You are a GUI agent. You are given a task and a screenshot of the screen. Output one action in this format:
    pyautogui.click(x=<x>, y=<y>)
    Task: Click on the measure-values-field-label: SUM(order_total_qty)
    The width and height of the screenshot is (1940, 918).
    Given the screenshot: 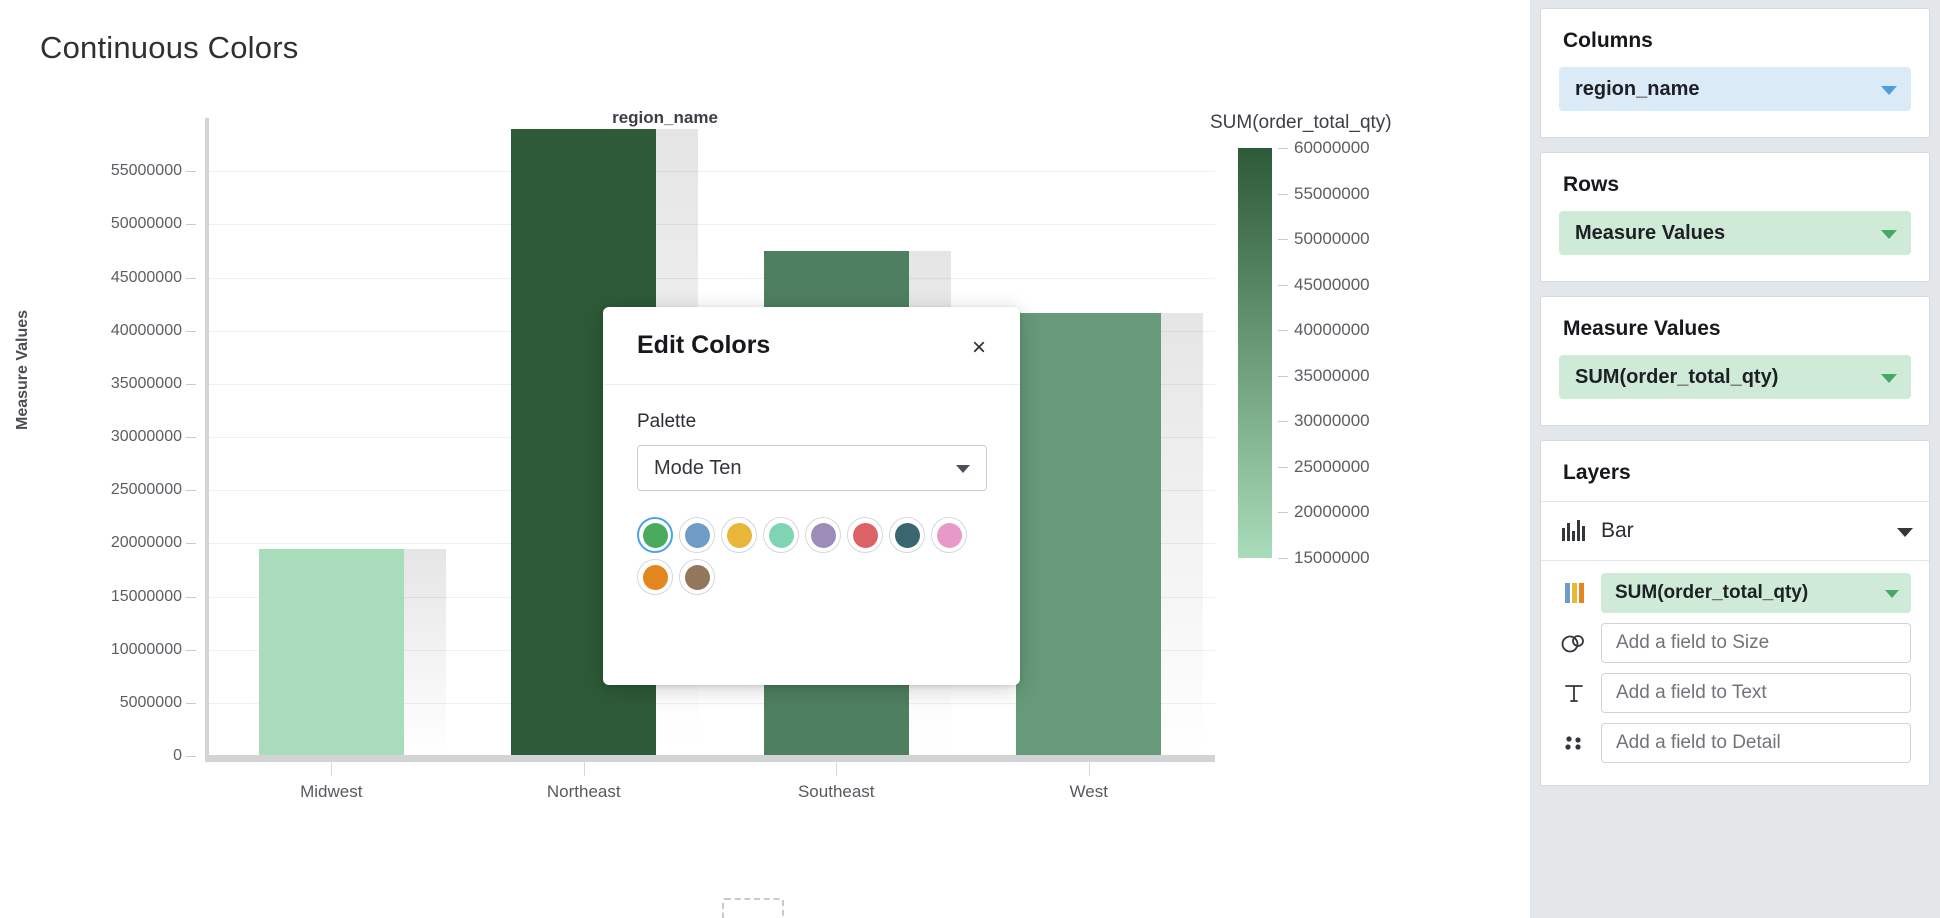 What is the action you would take?
    pyautogui.click(x=1677, y=376)
    